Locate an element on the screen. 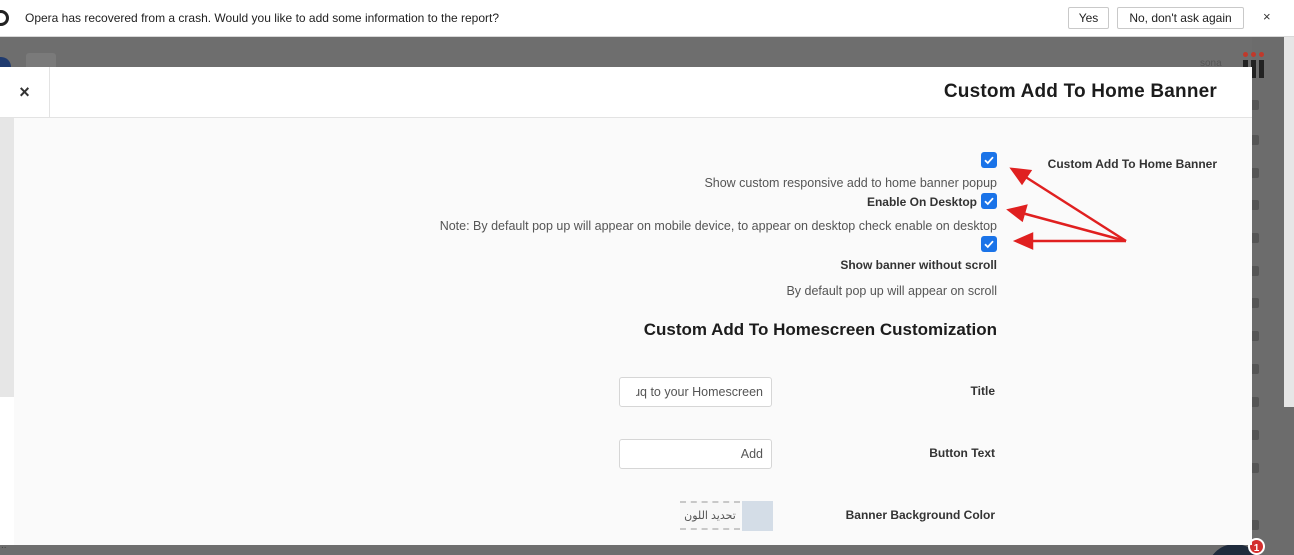 The image size is (1294, 555). bg-color-picker: تحديد اللون is located at coordinates (726, 515).